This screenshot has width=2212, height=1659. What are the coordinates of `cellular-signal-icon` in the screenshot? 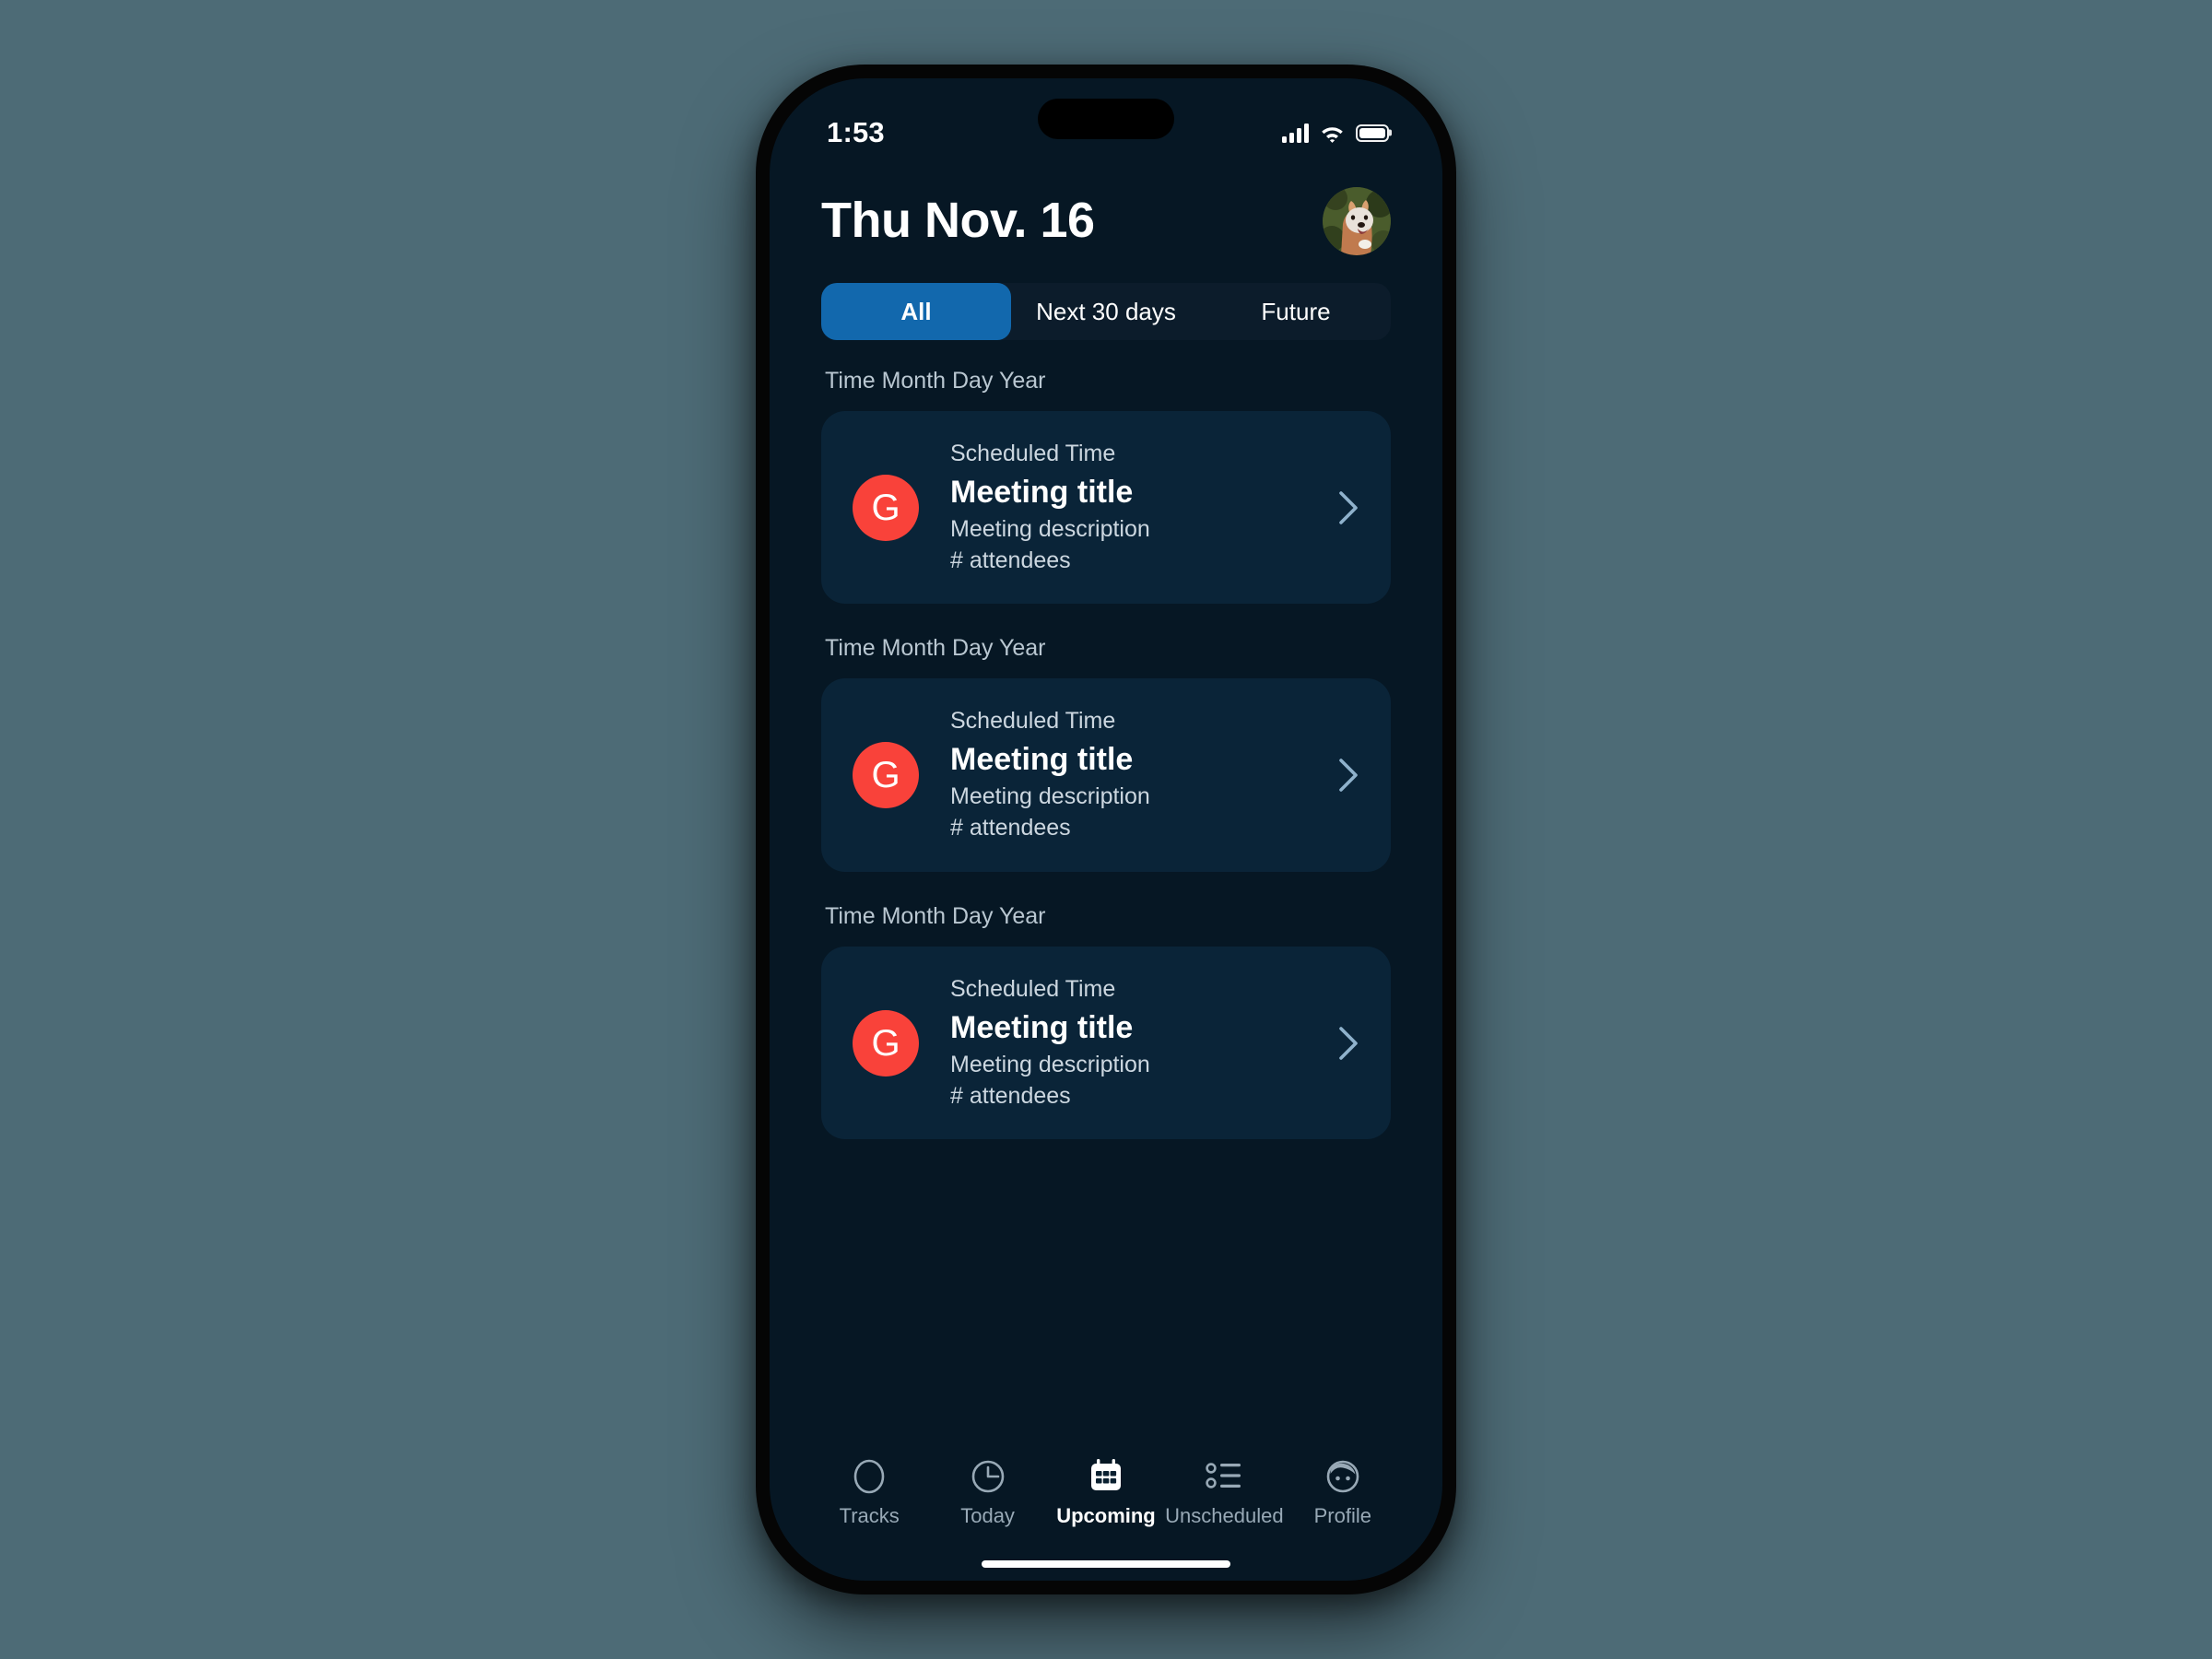 It's located at (1295, 133).